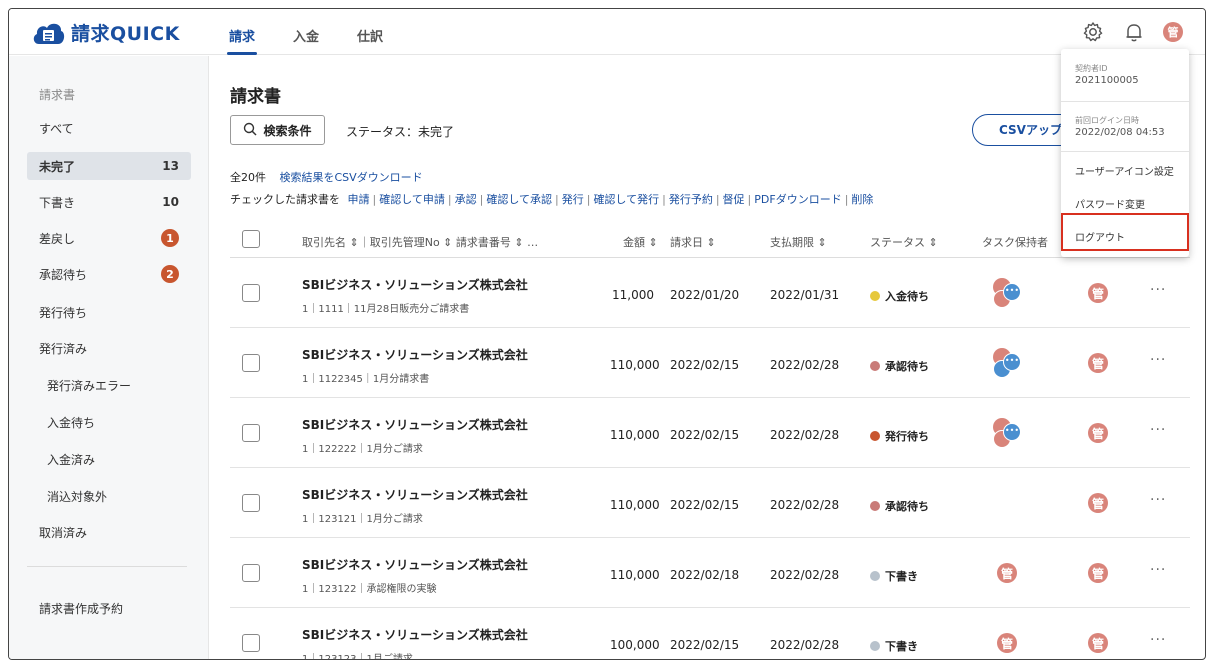 This screenshot has width=1214, height=668. Describe the element at coordinates (255, 97) in the screenshot. I see `page-title: 請求書` at that location.